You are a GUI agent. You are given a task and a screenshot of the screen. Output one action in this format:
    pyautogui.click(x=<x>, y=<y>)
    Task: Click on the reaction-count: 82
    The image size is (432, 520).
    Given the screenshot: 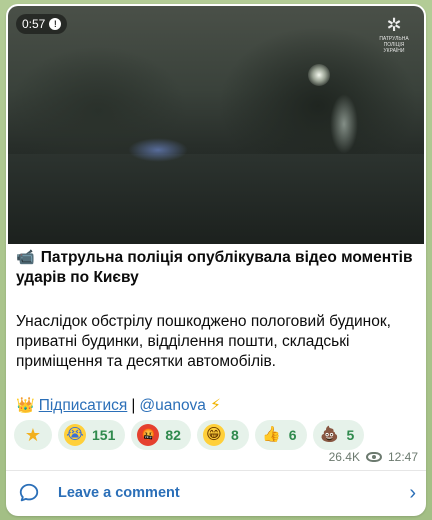 What is the action you would take?
    pyautogui.click(x=173, y=435)
    